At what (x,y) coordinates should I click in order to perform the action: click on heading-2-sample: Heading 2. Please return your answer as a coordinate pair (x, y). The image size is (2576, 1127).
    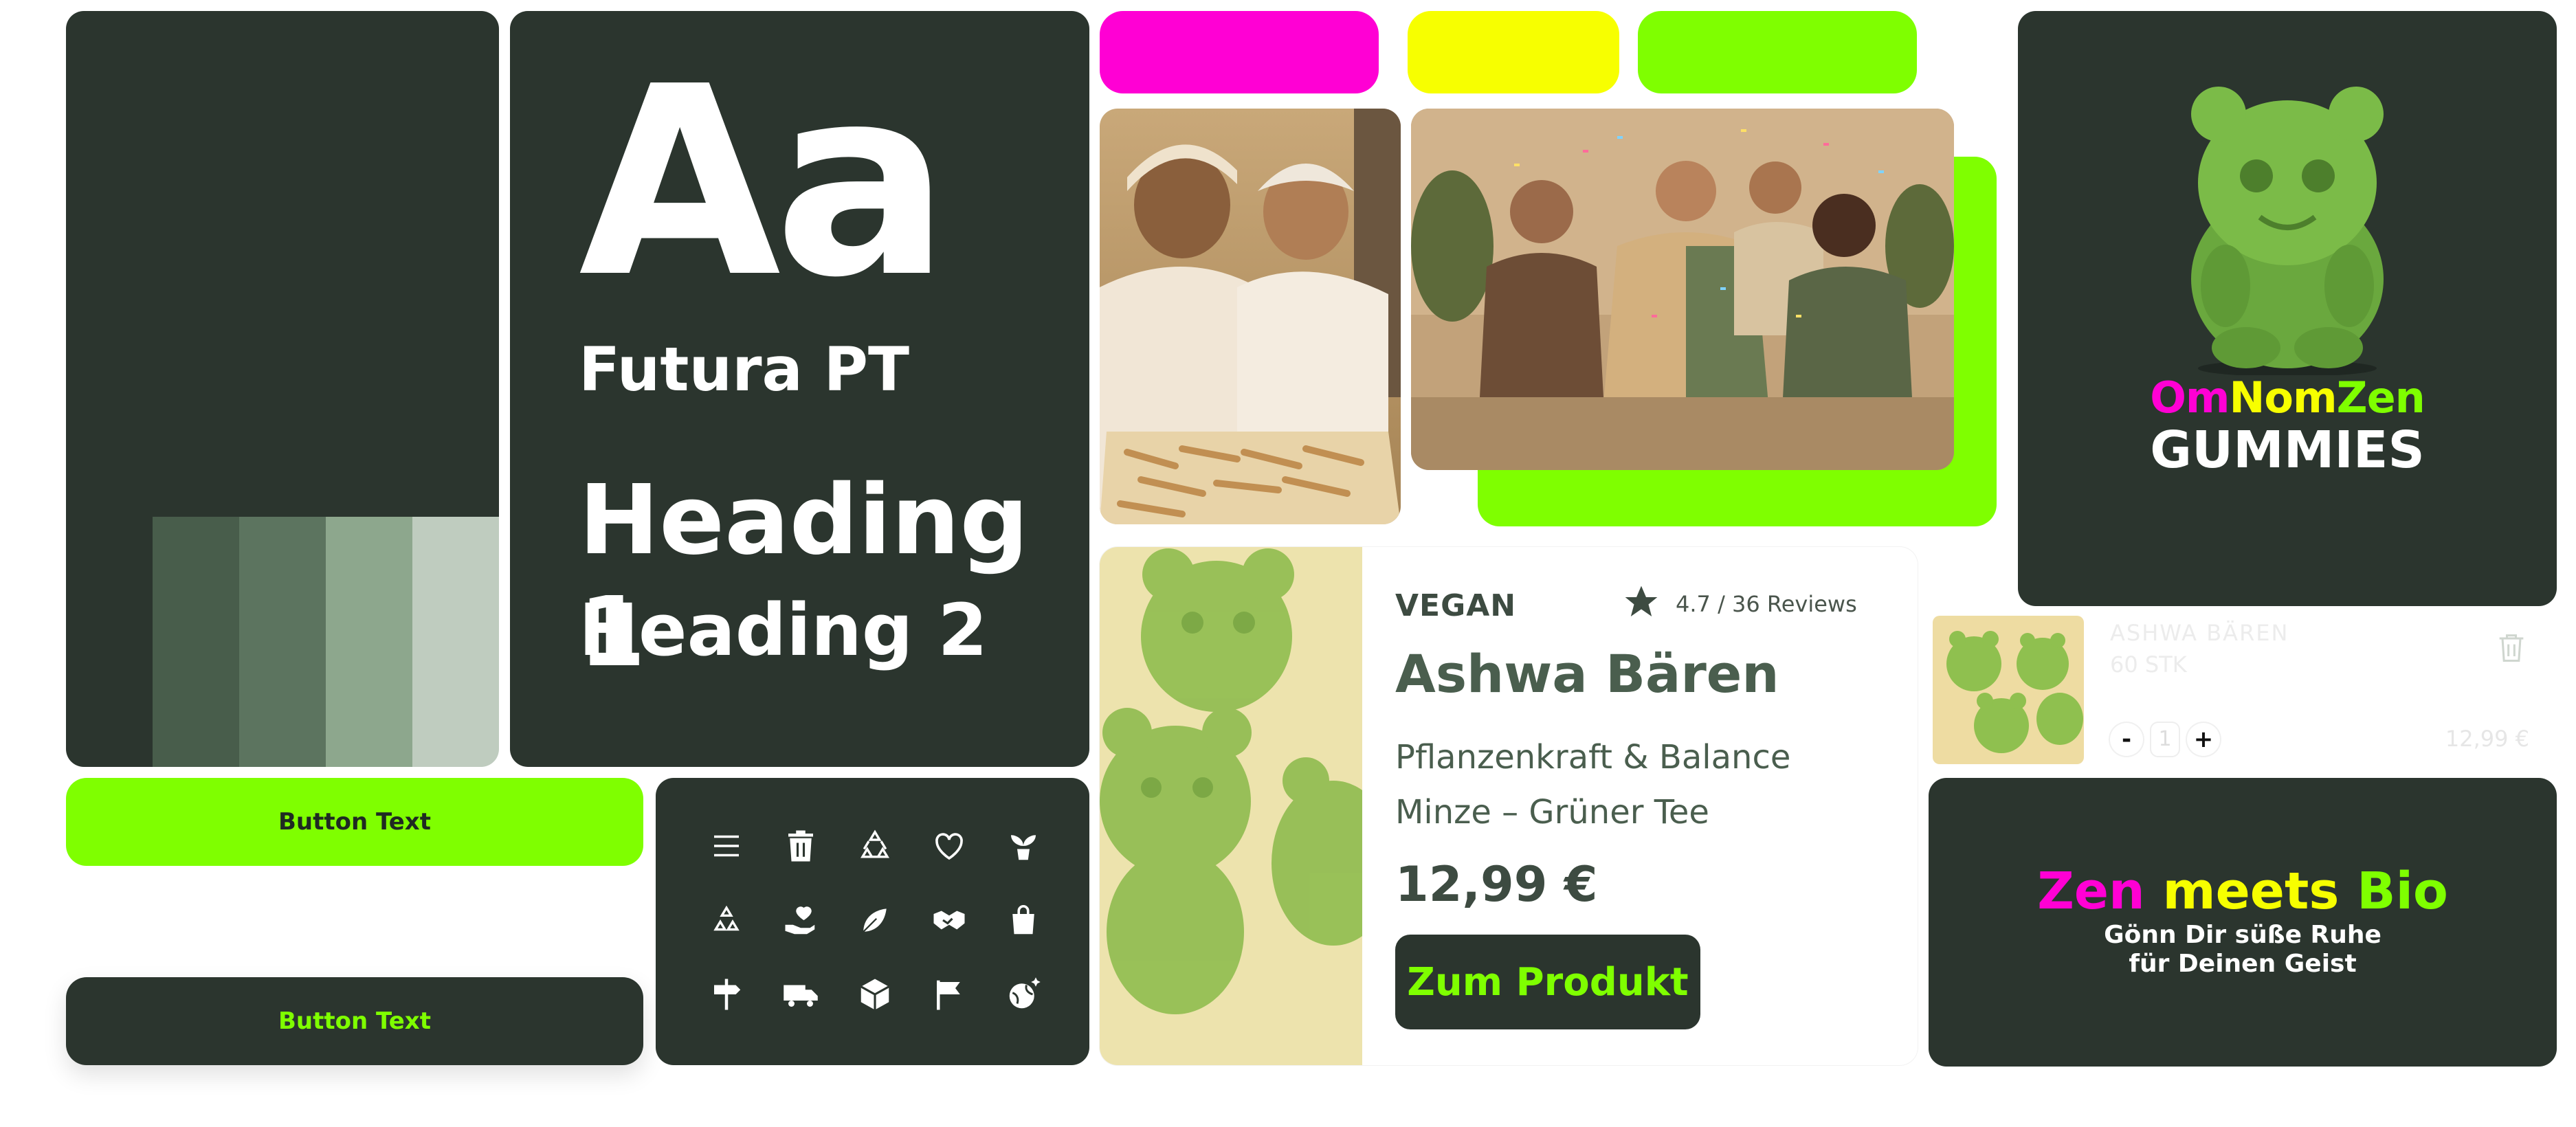
    Looking at the image, I should click on (783, 630).